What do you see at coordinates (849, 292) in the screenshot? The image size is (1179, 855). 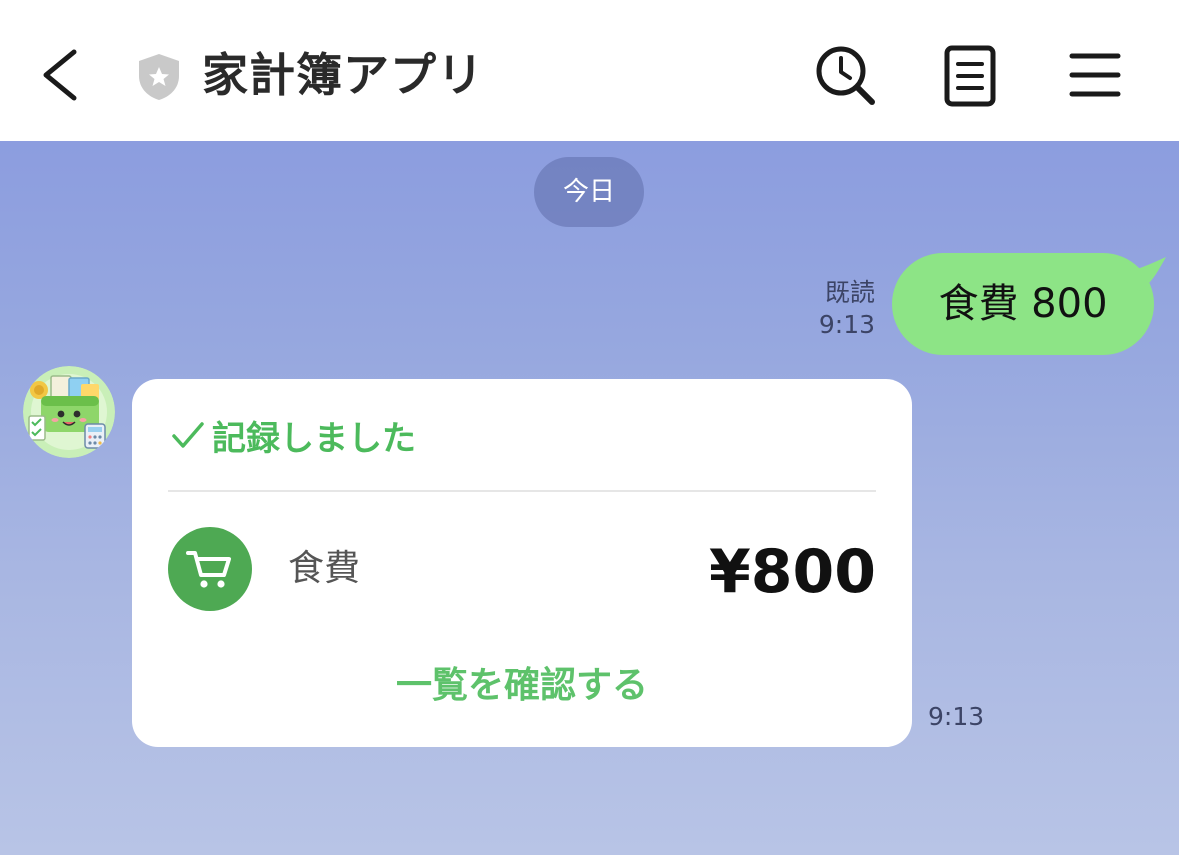 I see `read-label: 既読` at bounding box center [849, 292].